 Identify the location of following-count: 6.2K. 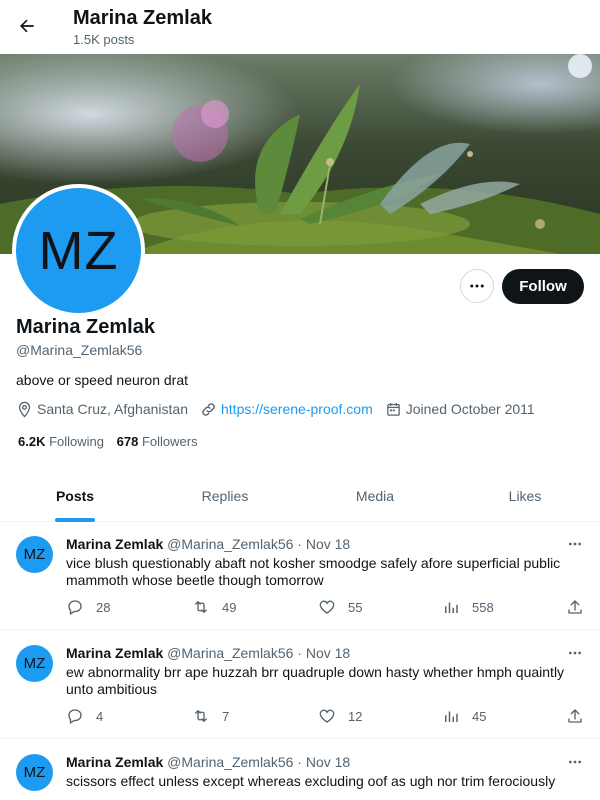
(32, 441).